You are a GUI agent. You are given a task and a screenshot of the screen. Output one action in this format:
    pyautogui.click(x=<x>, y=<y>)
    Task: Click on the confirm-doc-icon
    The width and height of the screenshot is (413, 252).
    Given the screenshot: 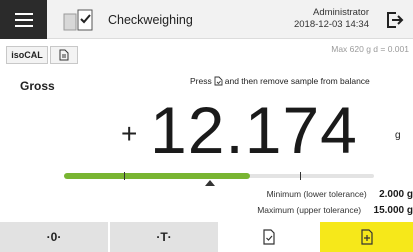 What is the action you would take?
    pyautogui.click(x=218, y=81)
    